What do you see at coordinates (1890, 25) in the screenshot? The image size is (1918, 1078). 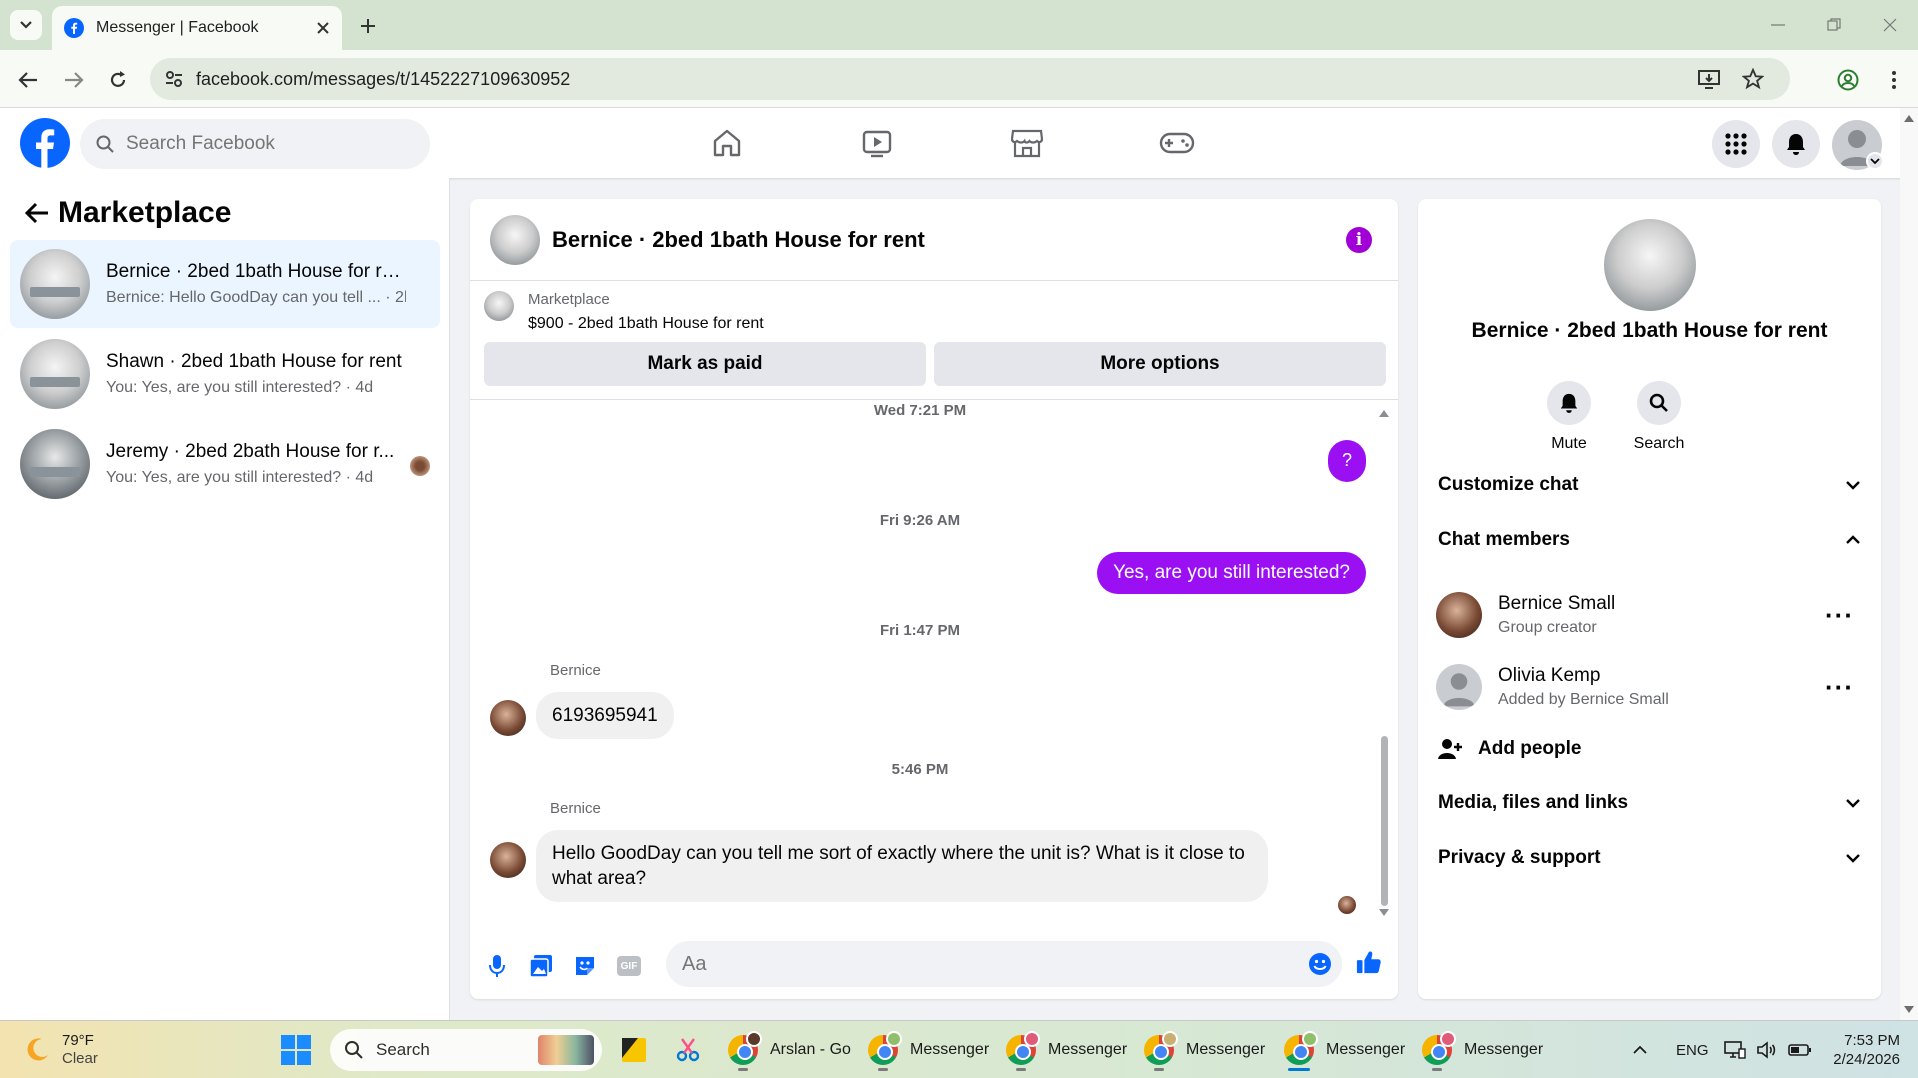 I see `close-window-button` at bounding box center [1890, 25].